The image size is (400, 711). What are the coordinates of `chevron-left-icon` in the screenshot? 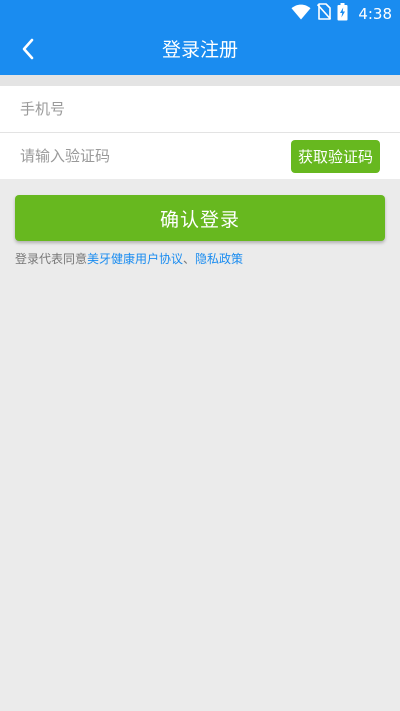 It's located at (28, 51).